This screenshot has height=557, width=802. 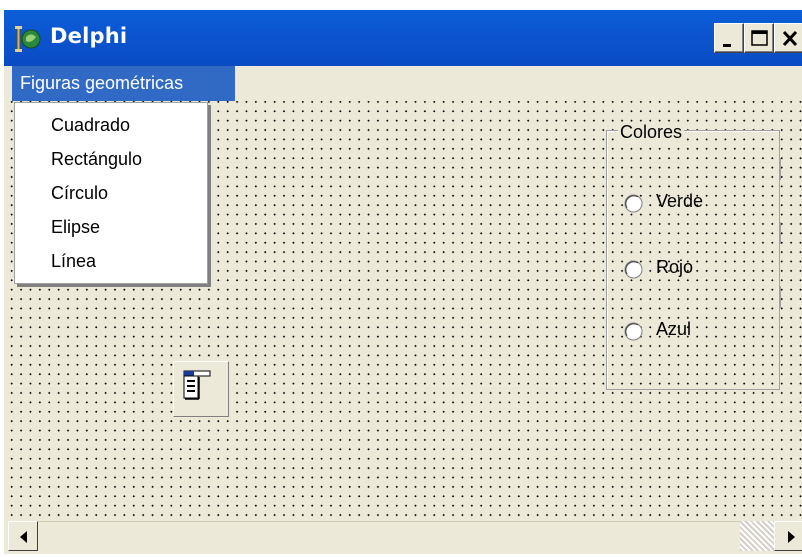 What do you see at coordinates (96, 159) in the screenshot?
I see `menu-item-rectangulo: Rectángulo` at bounding box center [96, 159].